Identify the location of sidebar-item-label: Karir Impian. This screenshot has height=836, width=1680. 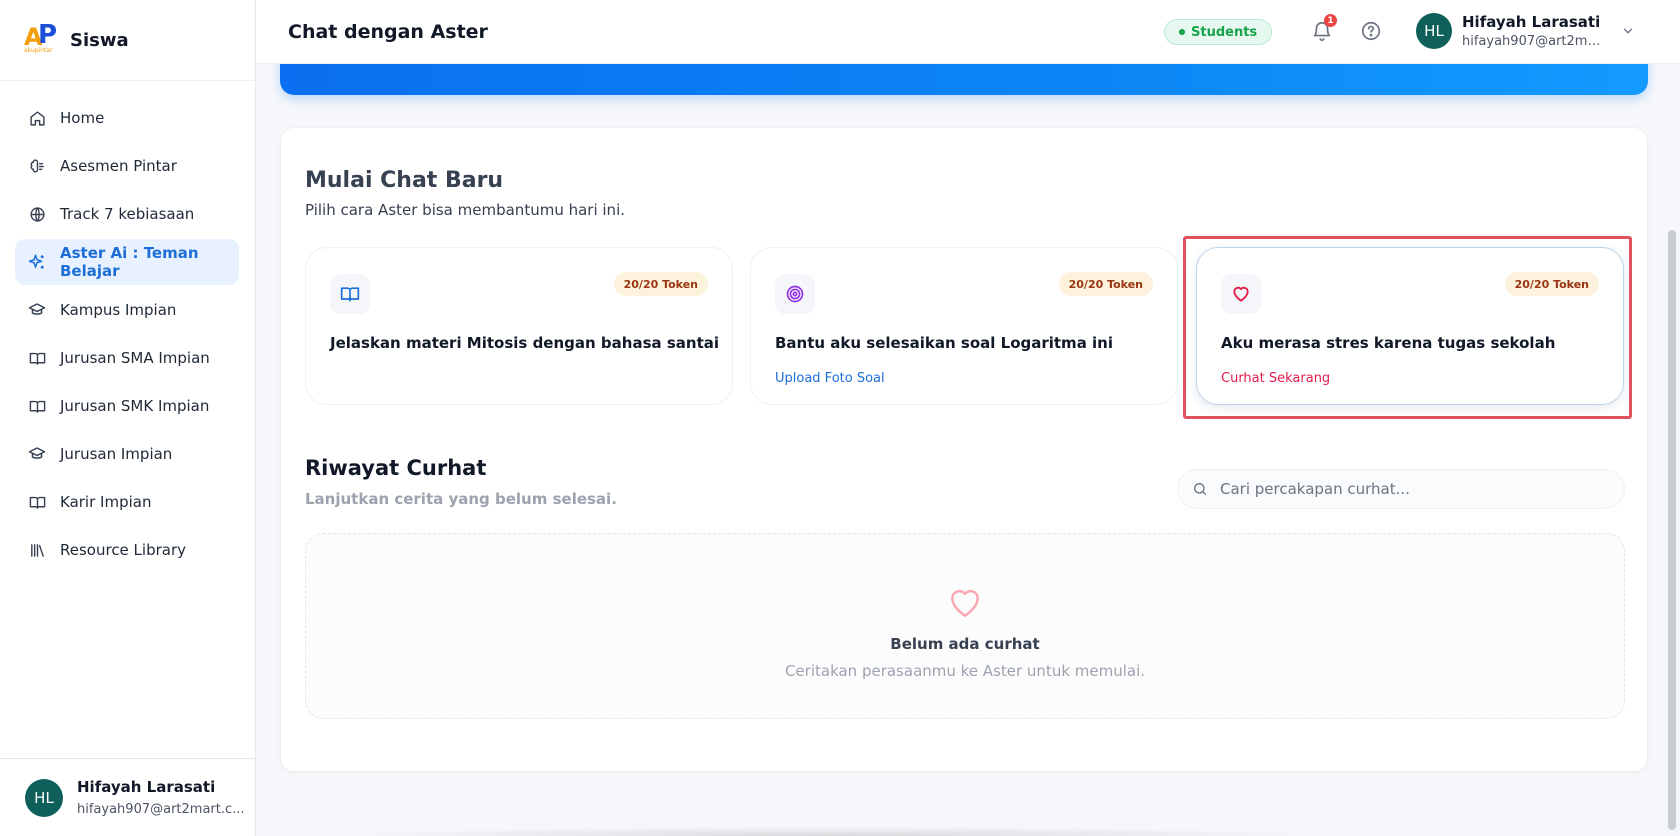
(106, 502).